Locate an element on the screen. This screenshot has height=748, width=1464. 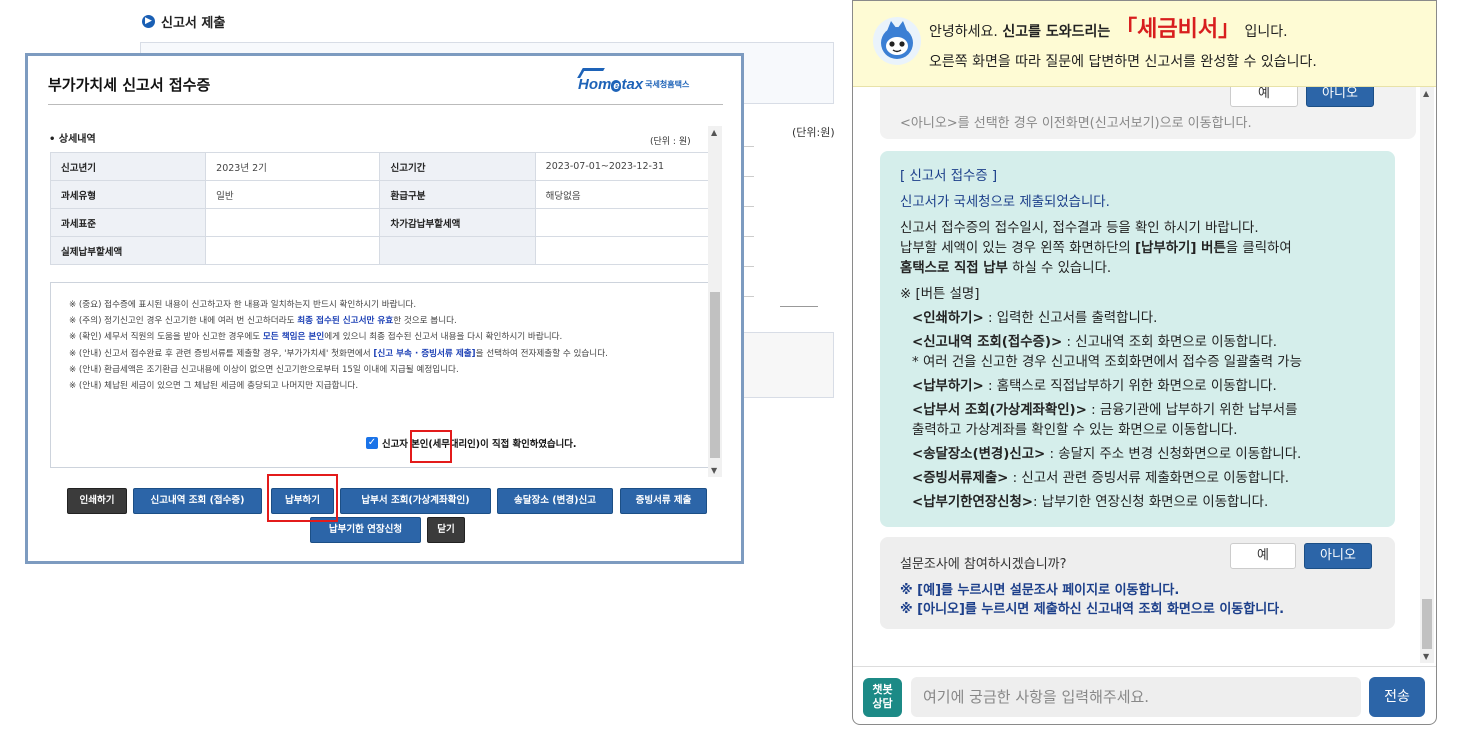
chat-scrollbar: ▲ ▼ is located at coordinates (1427, 375).